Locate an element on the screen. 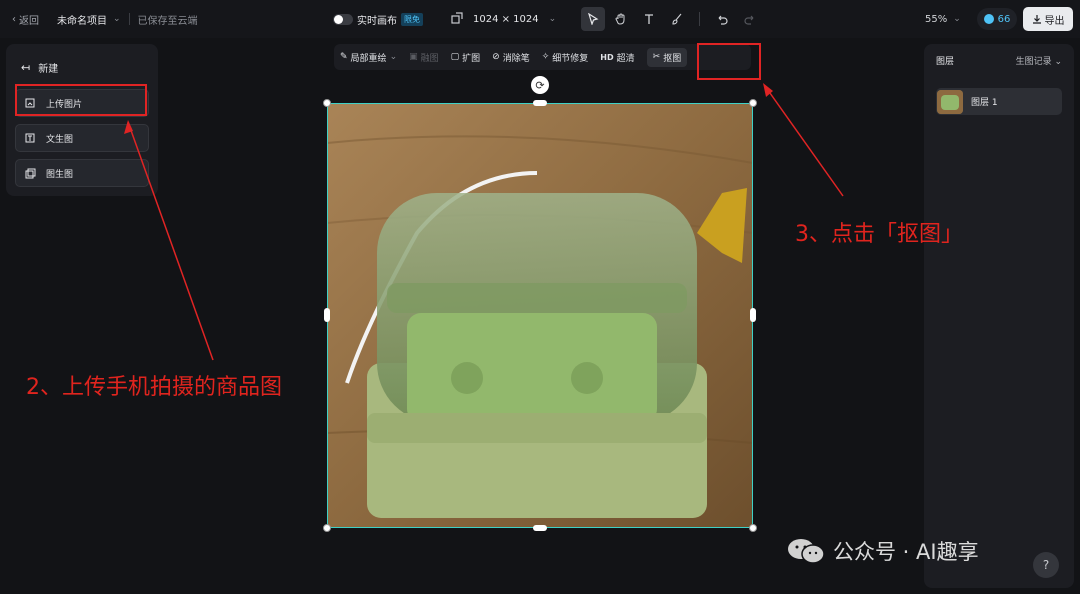 The width and height of the screenshot is (1080, 594). annotation-step-3: 3、点击「抠图」 is located at coordinates (879, 234).